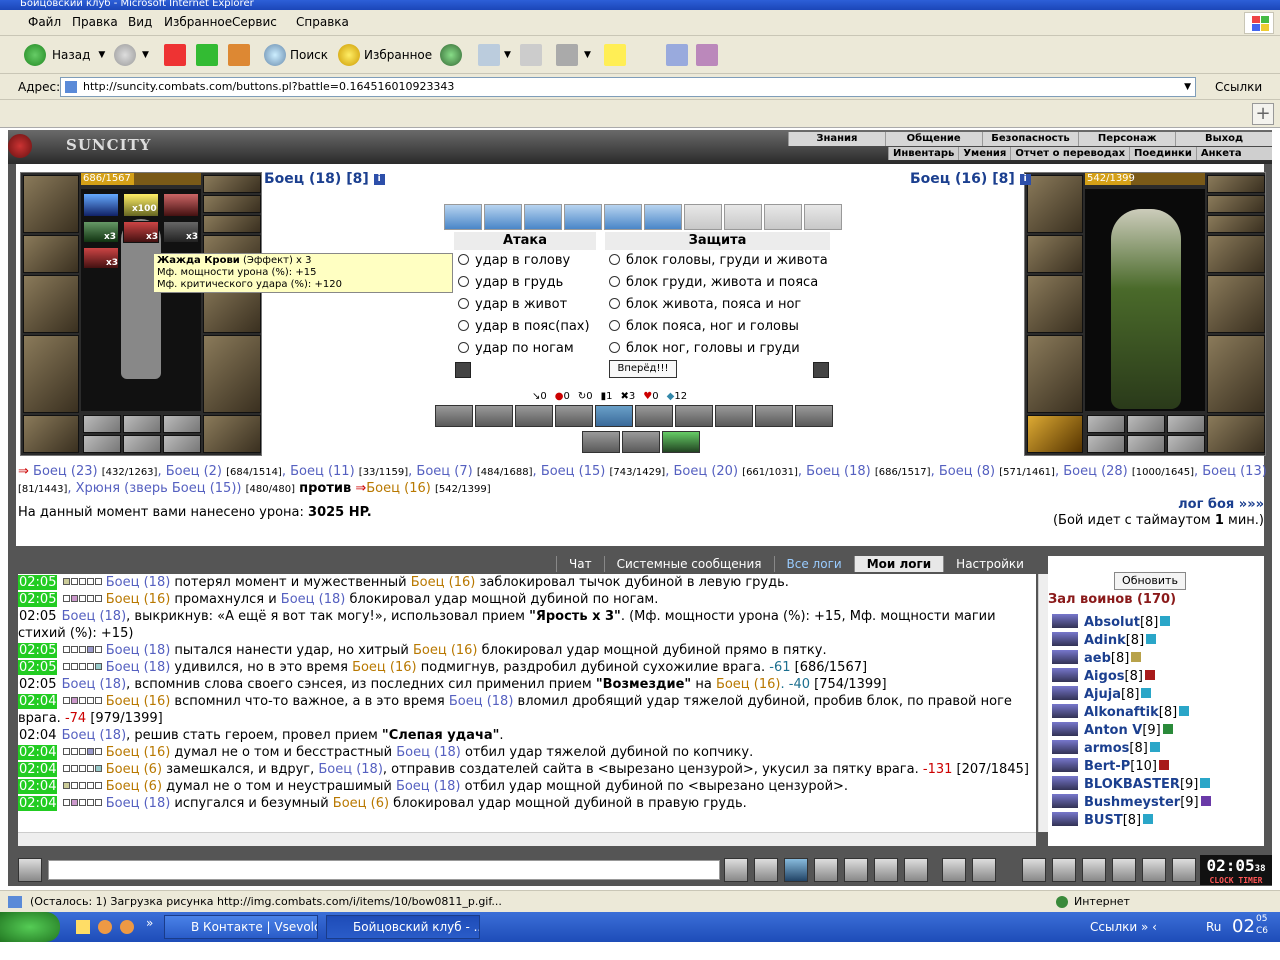 The height and width of the screenshot is (960, 1280). Describe the element at coordinates (1126, 139) in the screenshot. I see `nav-character: Персонаж` at that location.